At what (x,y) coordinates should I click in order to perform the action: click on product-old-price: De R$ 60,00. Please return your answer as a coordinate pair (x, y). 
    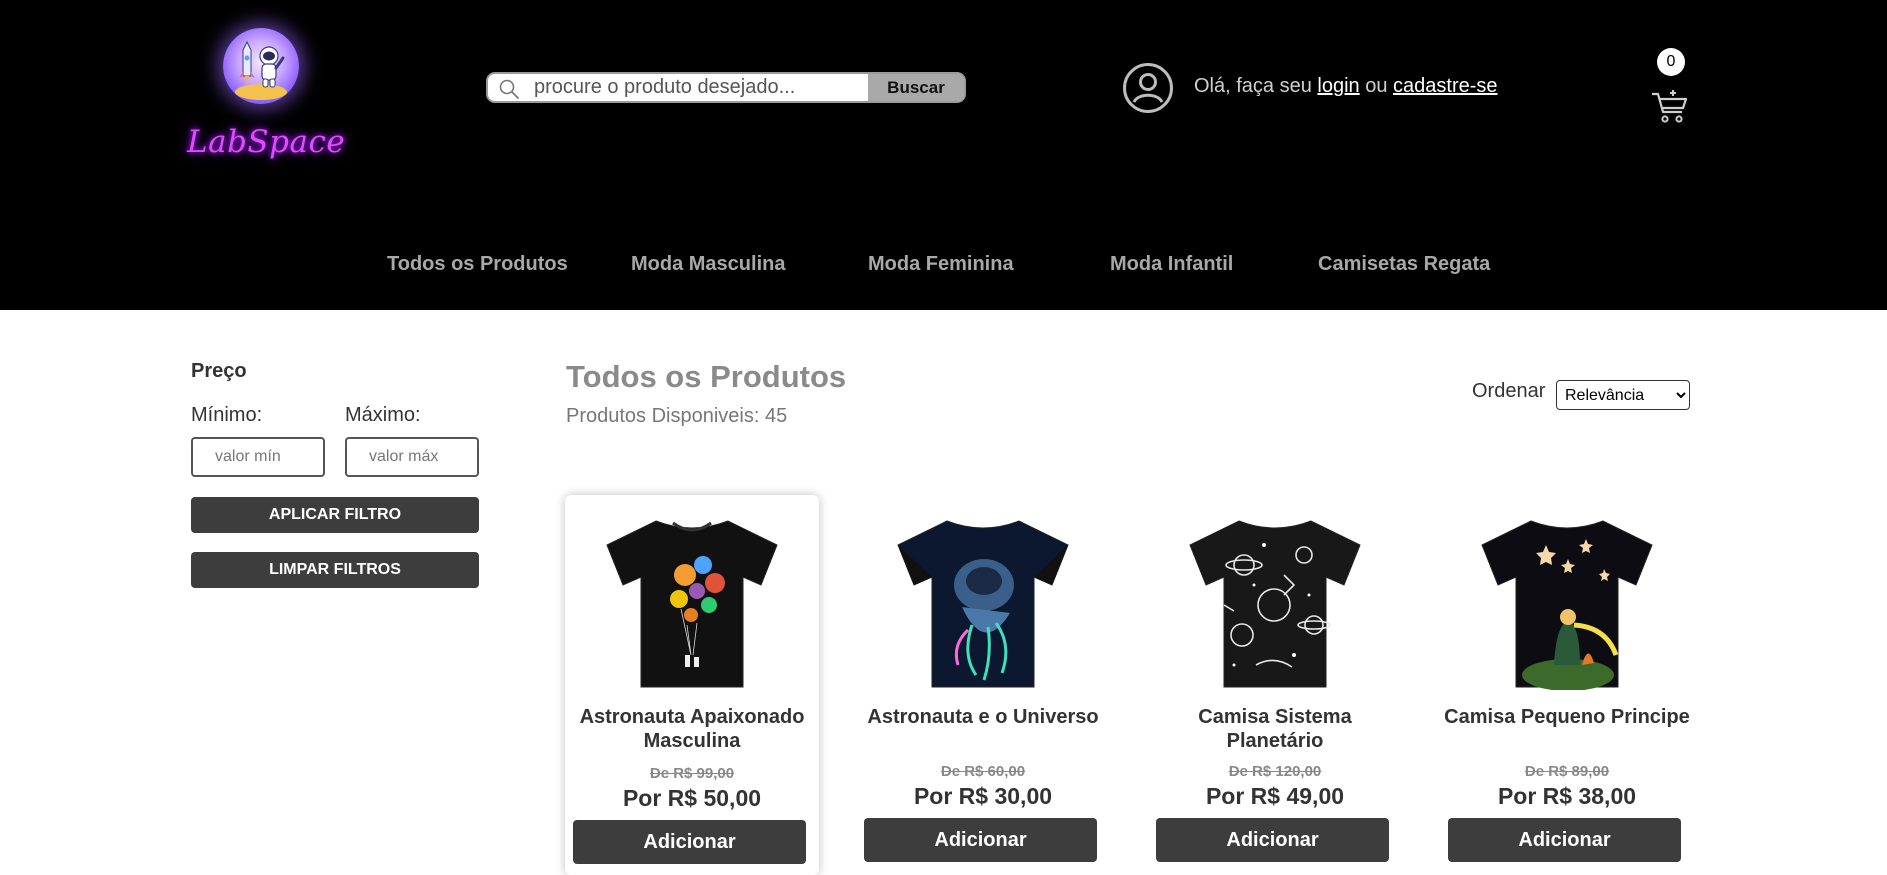
    Looking at the image, I should click on (983, 771).